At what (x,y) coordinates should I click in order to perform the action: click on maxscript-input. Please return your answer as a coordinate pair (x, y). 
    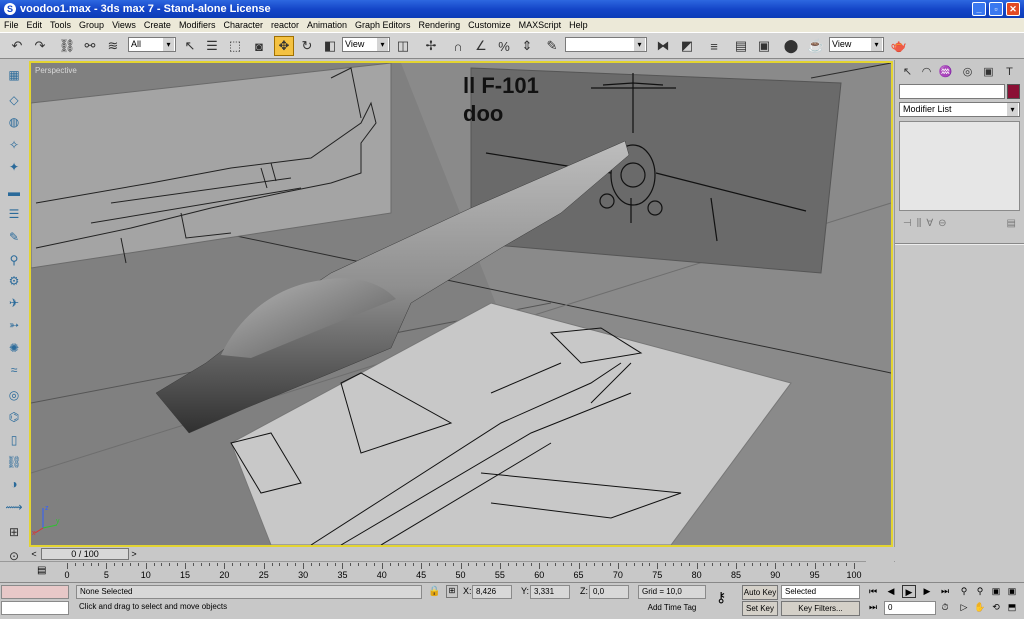
    Looking at the image, I should click on (35, 608).